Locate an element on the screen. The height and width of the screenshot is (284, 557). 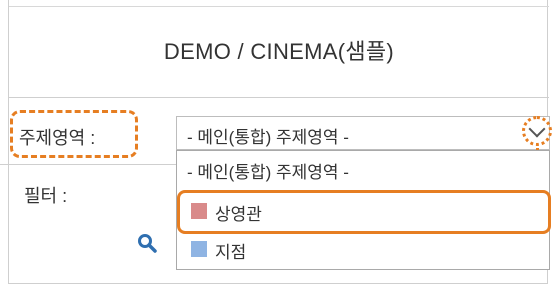
subject-area-select: - 메인(통합) 주제영역 - is located at coordinates (363, 133).